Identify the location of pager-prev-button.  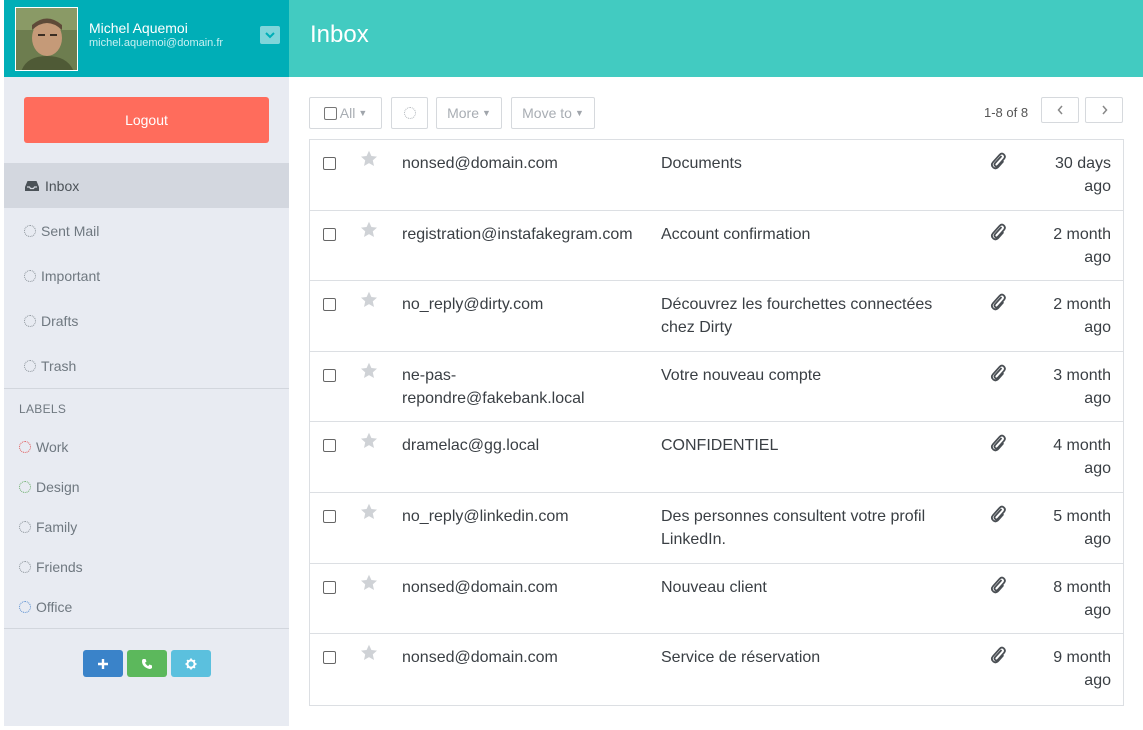
(1060, 110).